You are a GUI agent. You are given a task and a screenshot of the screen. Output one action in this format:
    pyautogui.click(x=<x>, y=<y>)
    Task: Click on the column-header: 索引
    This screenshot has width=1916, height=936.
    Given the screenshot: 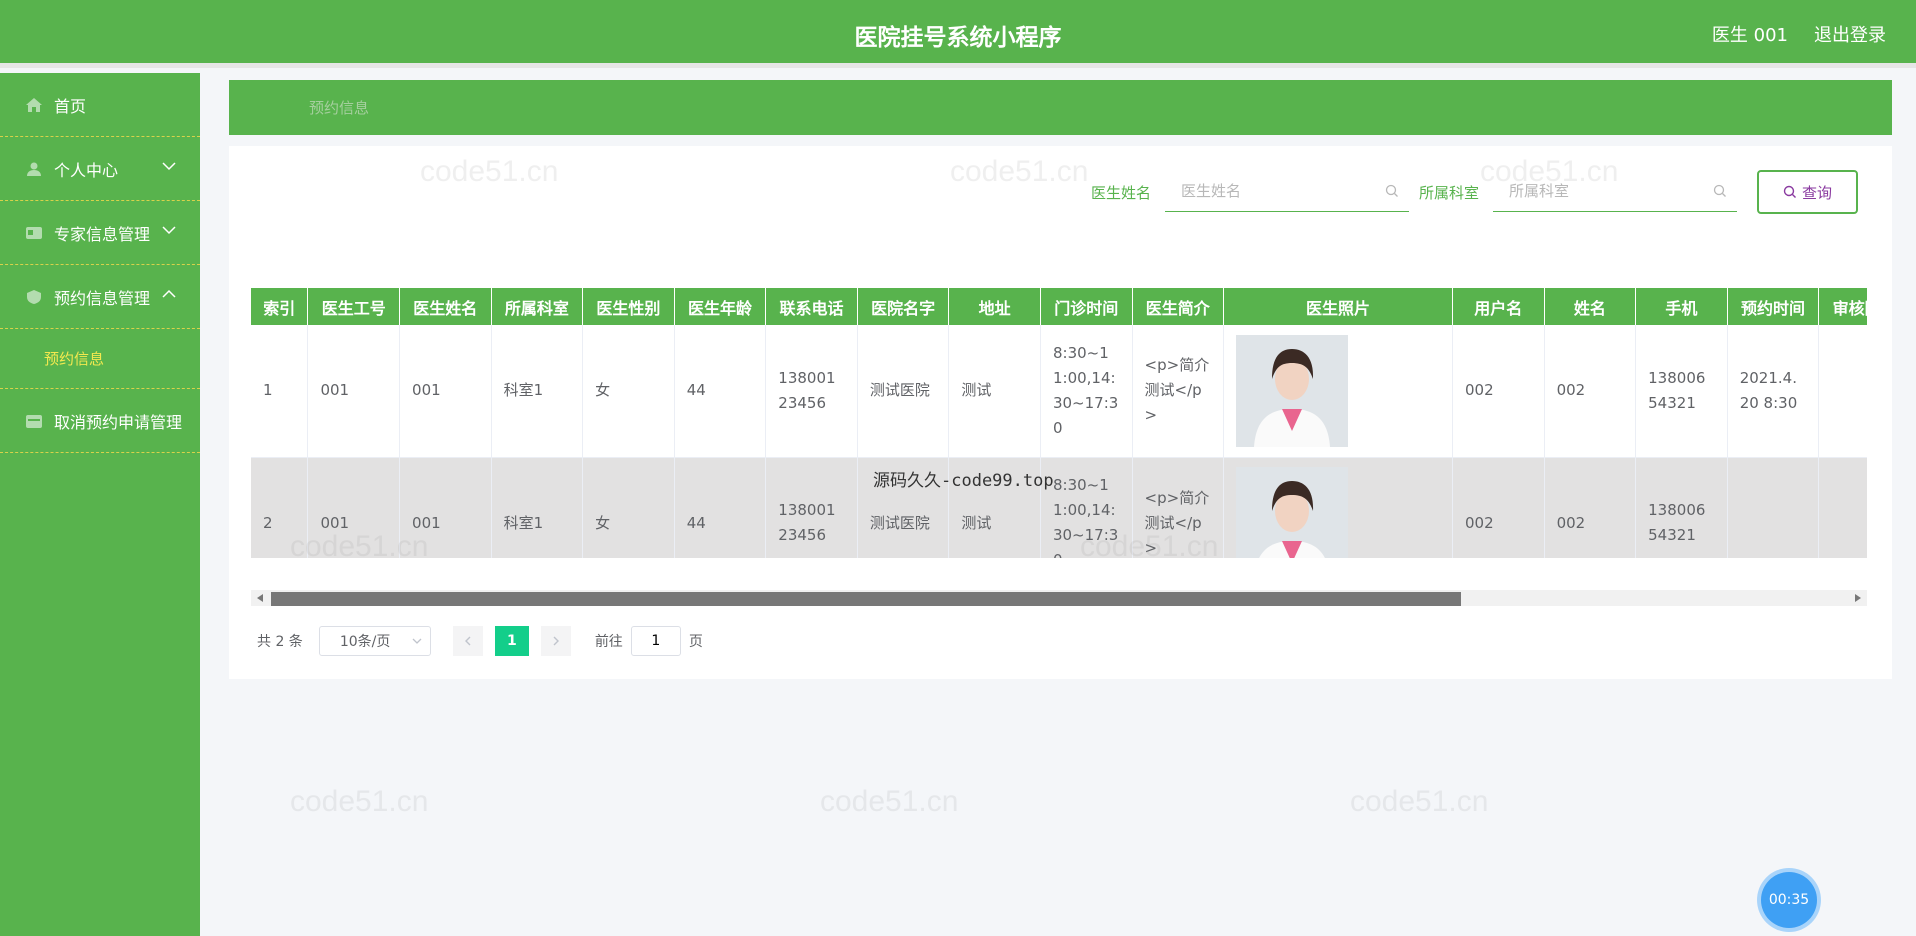 What is the action you would take?
    pyautogui.click(x=280, y=306)
    